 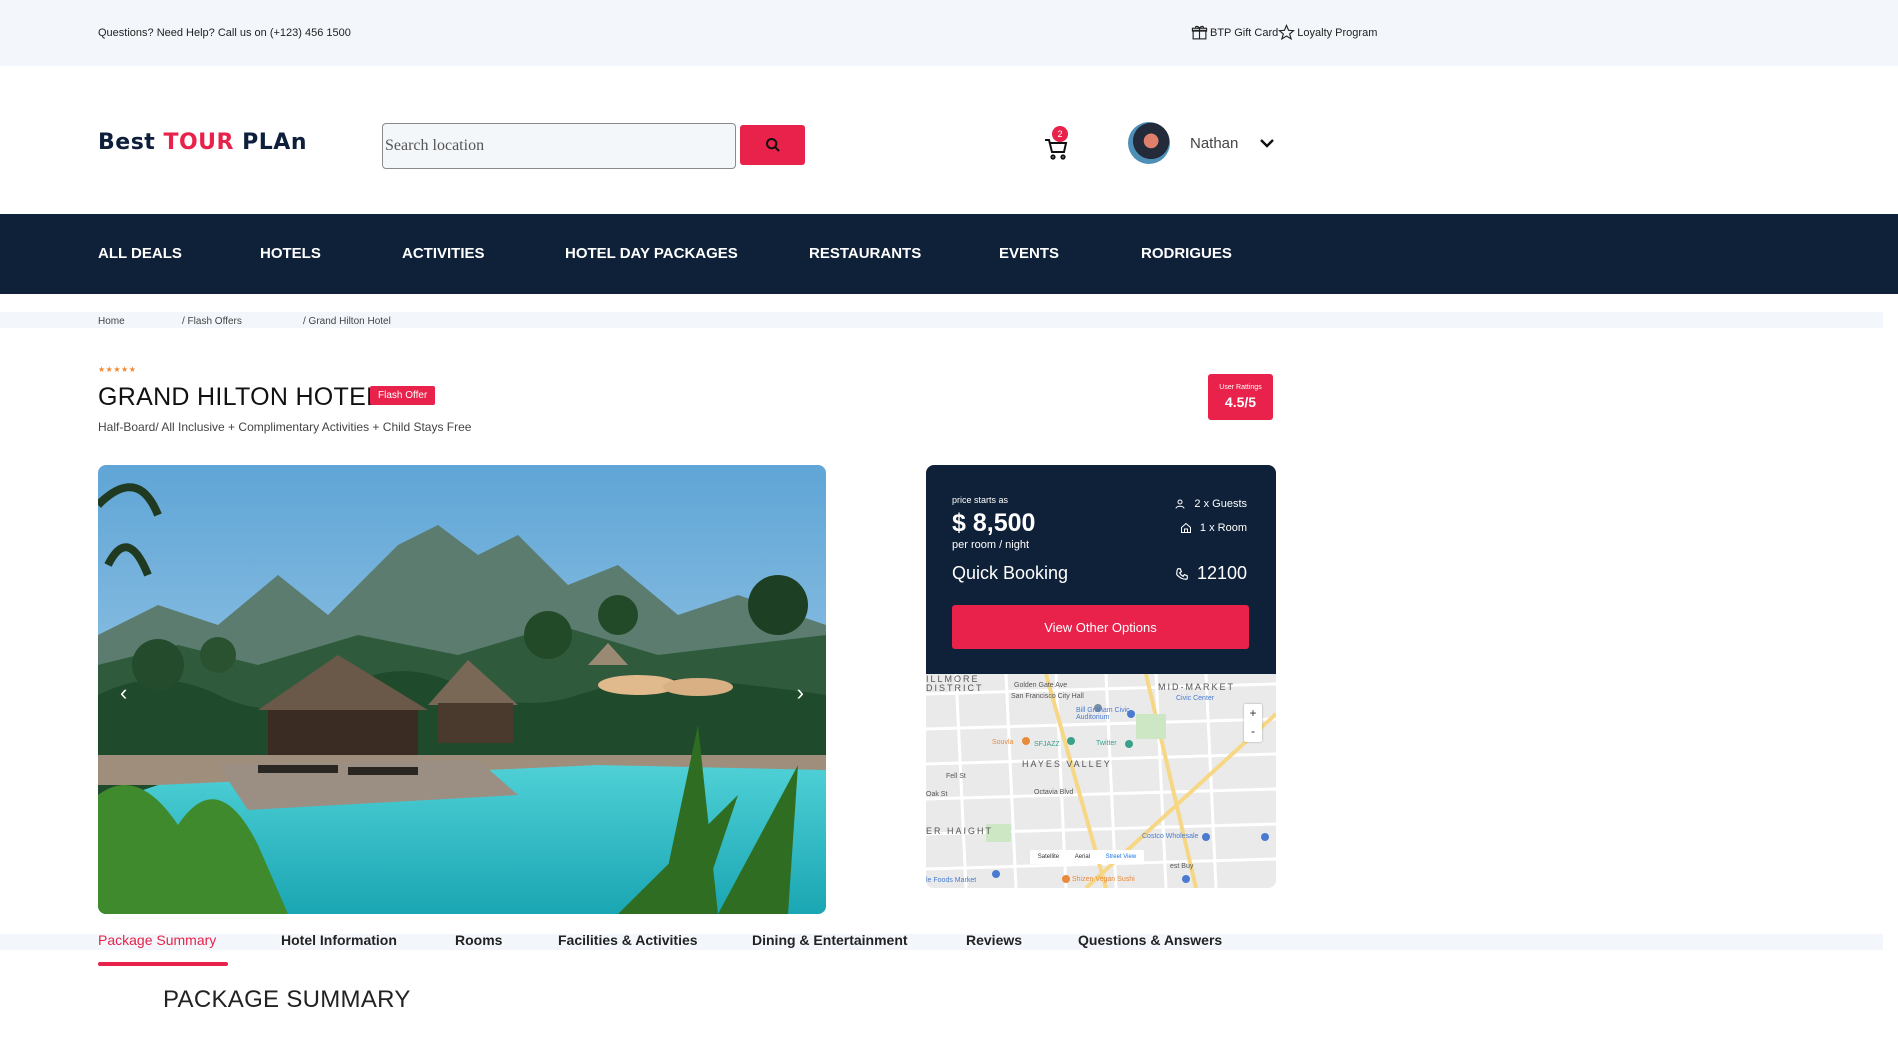 What do you see at coordinates (1056, 149) in the screenshot?
I see `cart-icon` at bounding box center [1056, 149].